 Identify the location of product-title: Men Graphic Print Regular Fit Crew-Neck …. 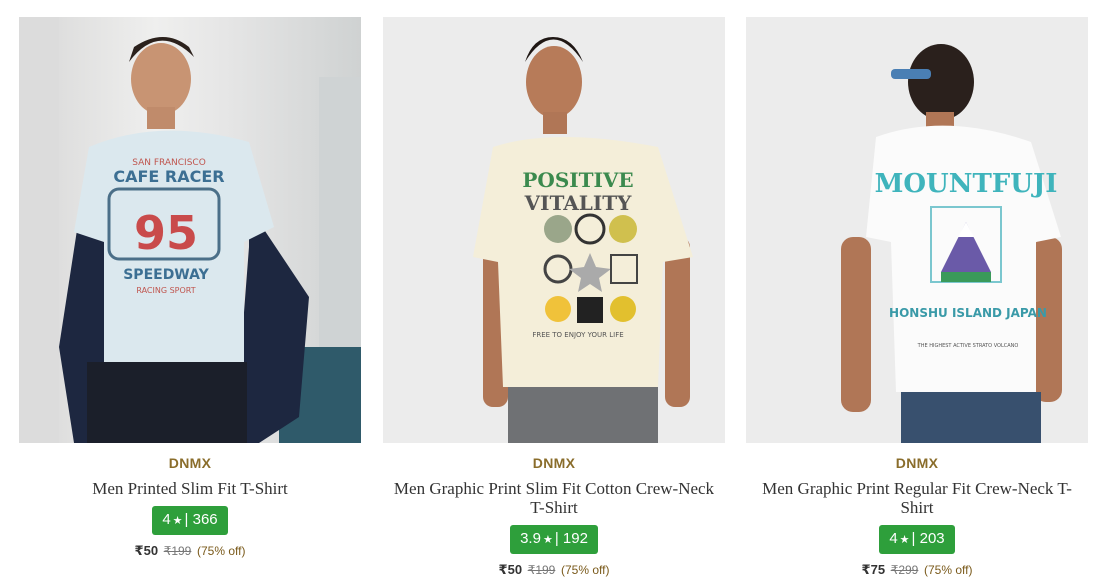
(917, 498).